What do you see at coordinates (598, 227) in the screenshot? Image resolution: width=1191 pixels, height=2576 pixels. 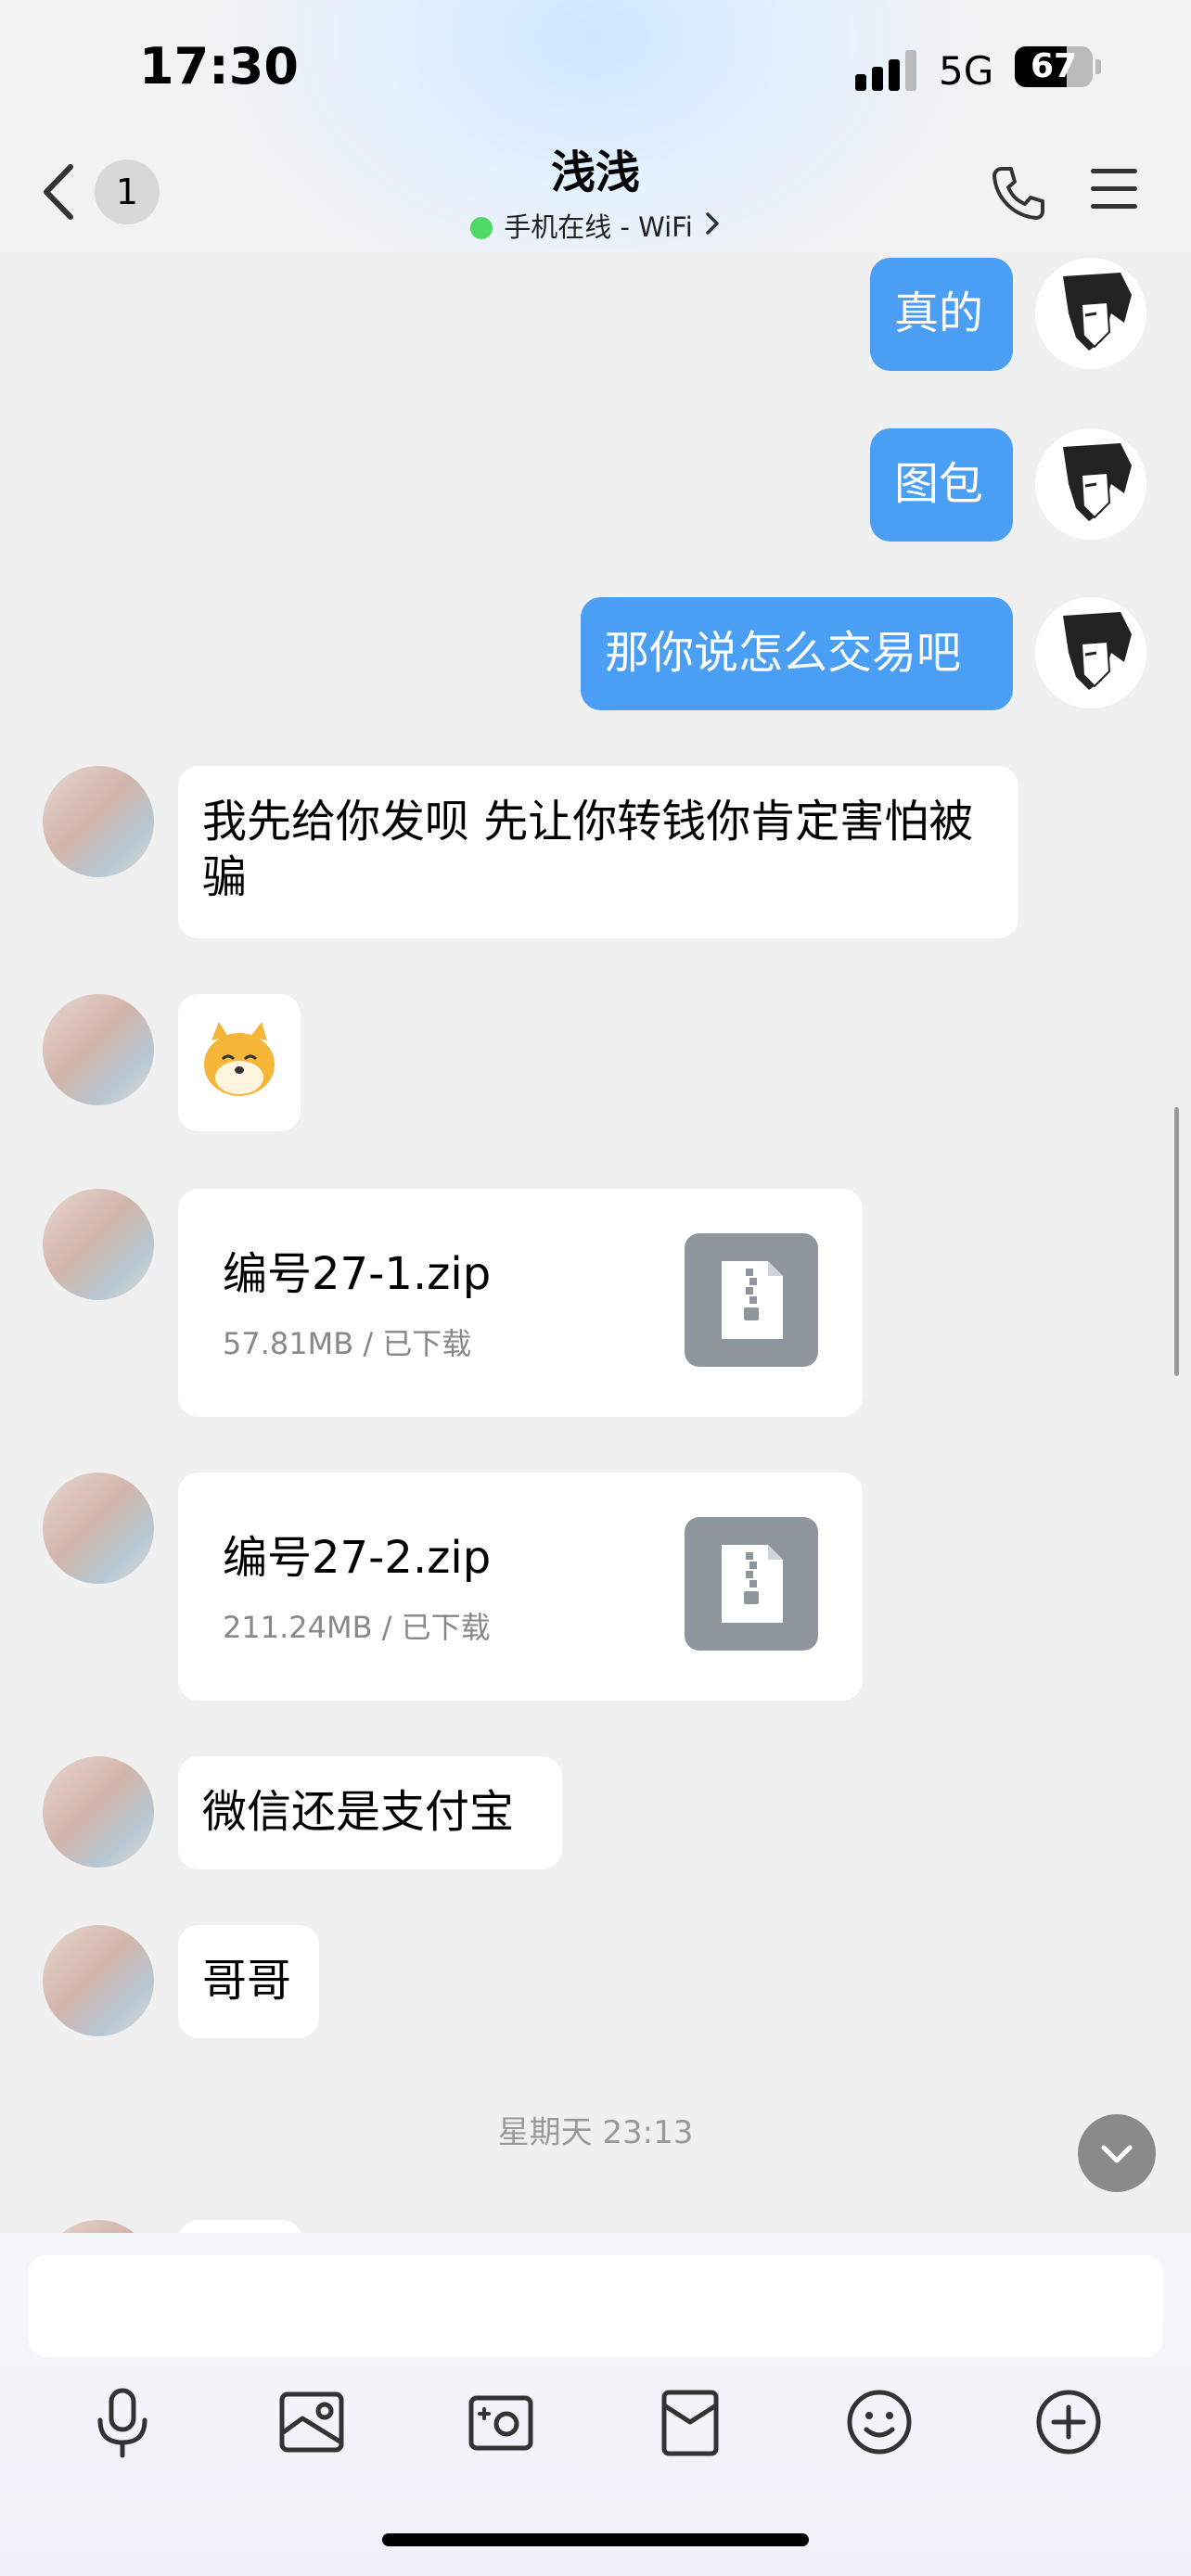 I see `online-status: 手机在线 - WiFi` at bounding box center [598, 227].